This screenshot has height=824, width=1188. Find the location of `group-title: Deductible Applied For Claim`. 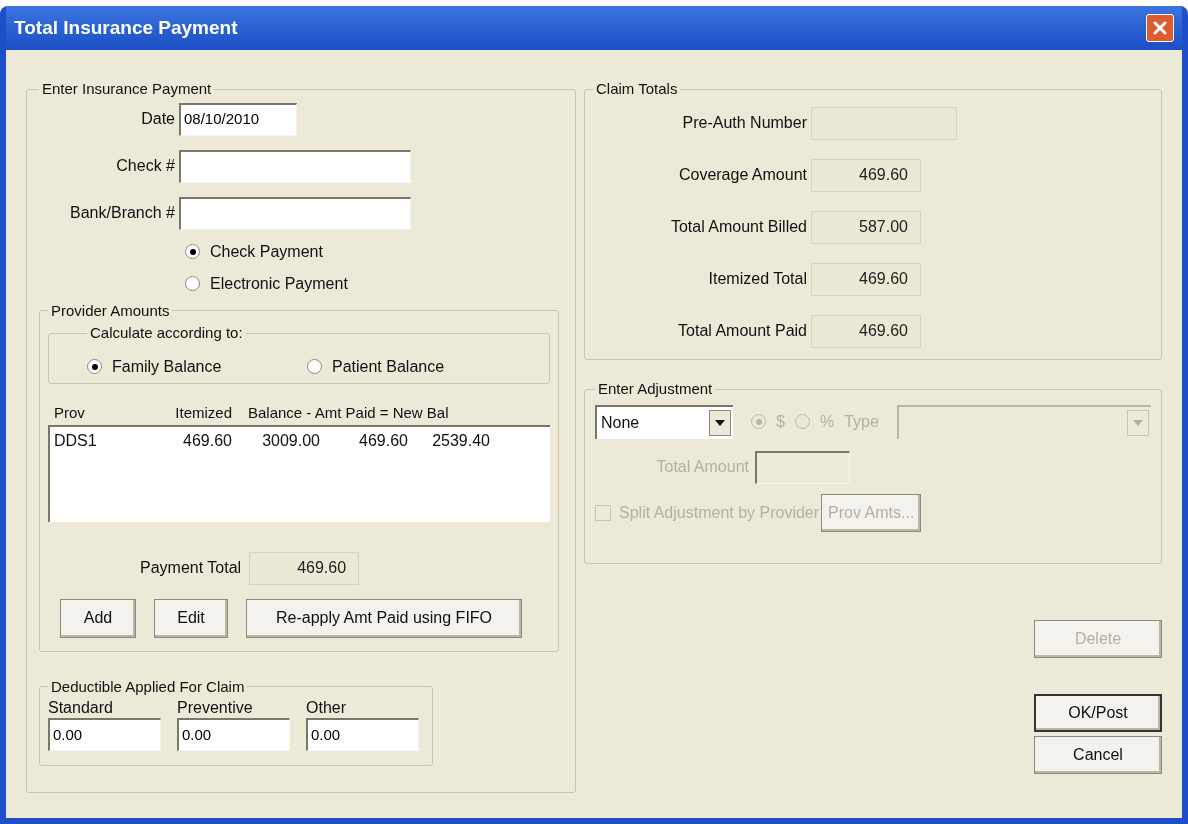

group-title: Deductible Applied For Claim is located at coordinates (148, 686).